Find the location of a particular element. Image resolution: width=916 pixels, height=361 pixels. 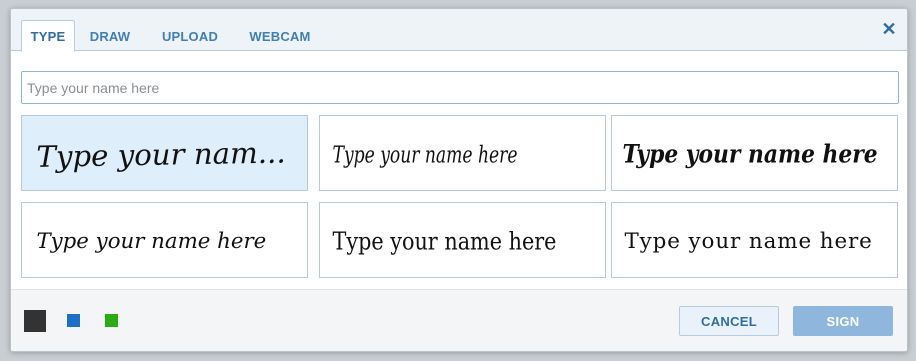

color-swatch-blue is located at coordinates (73, 320).